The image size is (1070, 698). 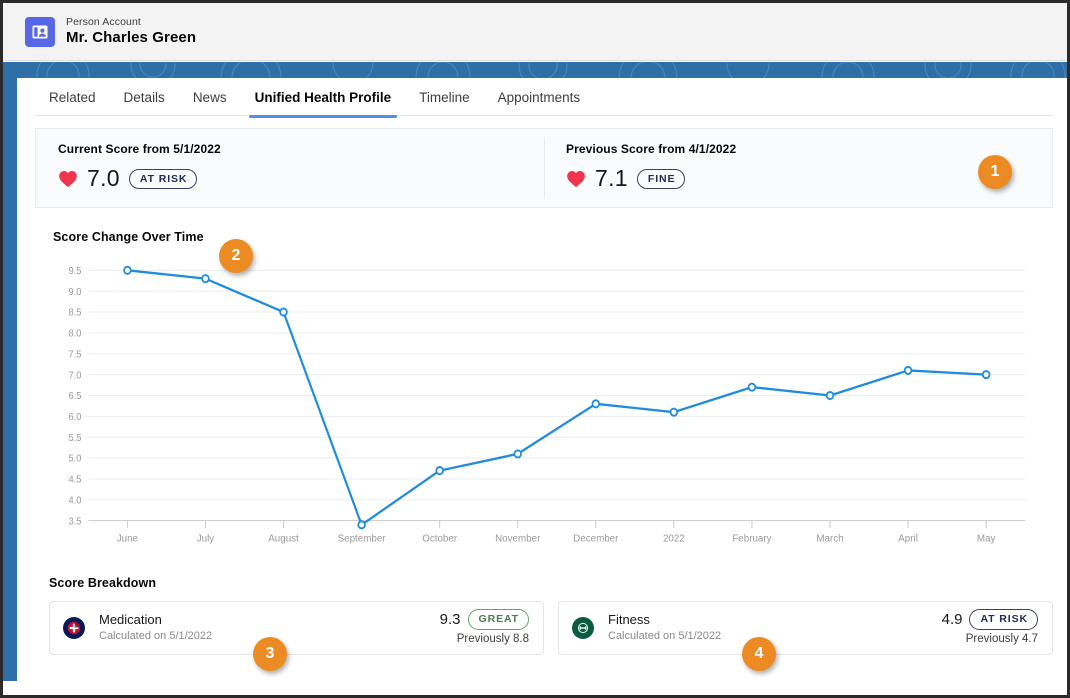 I want to click on tab-unified-health-profile: Unified Health Profile, so click(x=323, y=104).